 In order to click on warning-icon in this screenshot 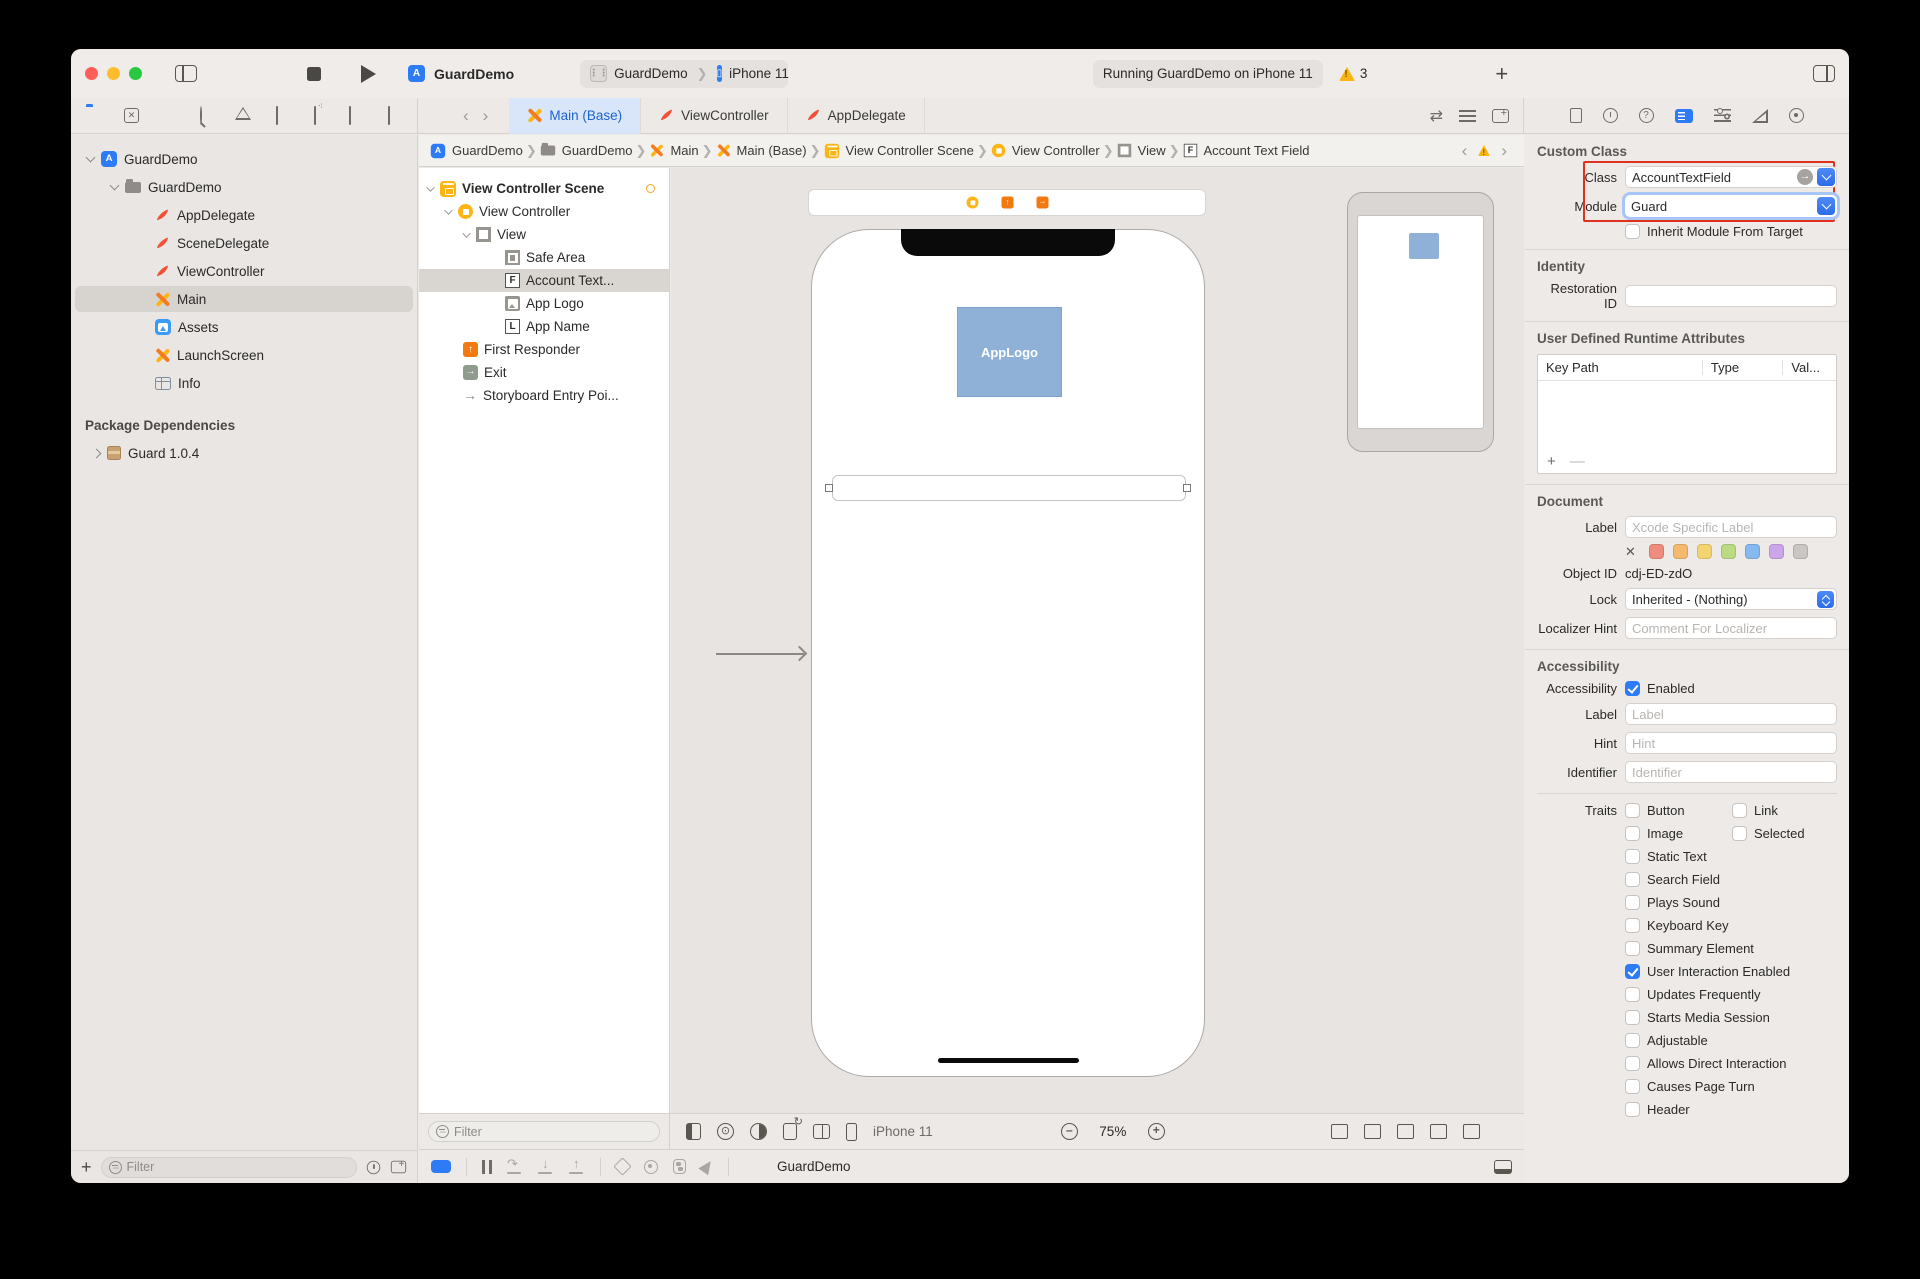, I will do `click(1484, 151)`.